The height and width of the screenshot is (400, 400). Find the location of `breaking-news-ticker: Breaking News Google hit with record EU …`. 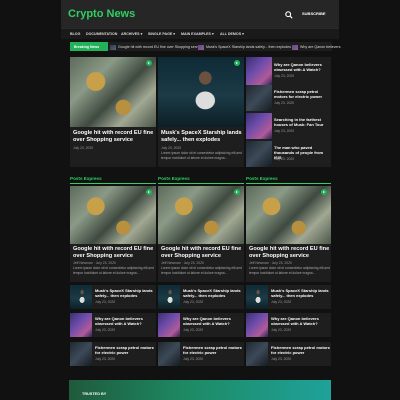

breaking-news-ticker: Breaking News Google hit with record EU … is located at coordinates (205, 46).